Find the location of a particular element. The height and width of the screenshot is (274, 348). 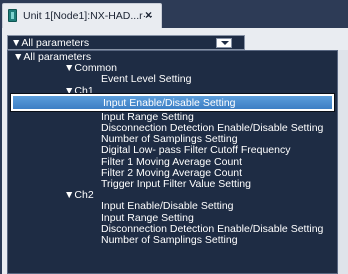

parameter-group-option: Filter 1 Moving Average Count is located at coordinates (172, 162).